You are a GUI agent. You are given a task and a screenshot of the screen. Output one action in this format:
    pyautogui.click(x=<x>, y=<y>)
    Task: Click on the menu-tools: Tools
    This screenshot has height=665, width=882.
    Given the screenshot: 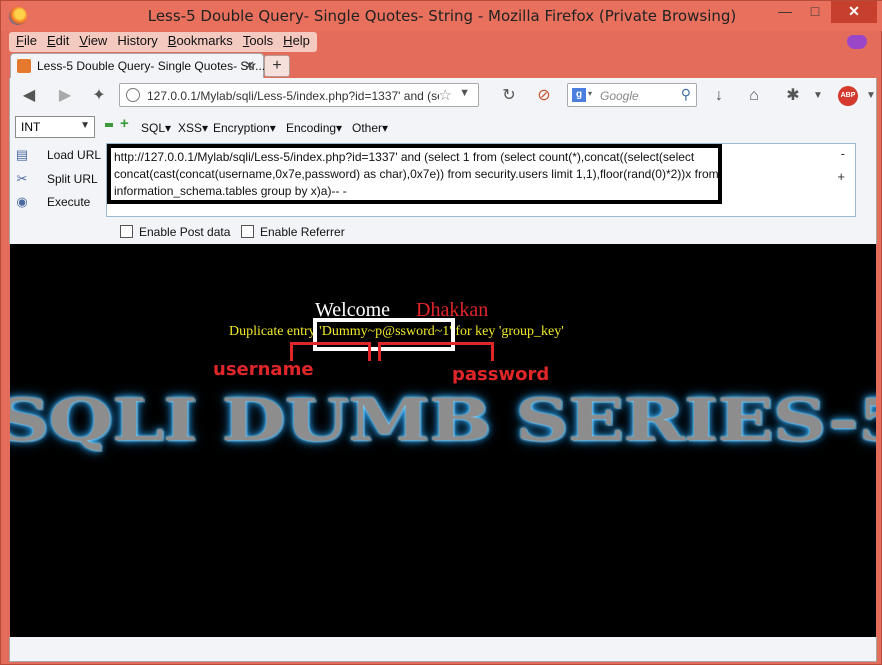 What is the action you would take?
    pyautogui.click(x=258, y=42)
    